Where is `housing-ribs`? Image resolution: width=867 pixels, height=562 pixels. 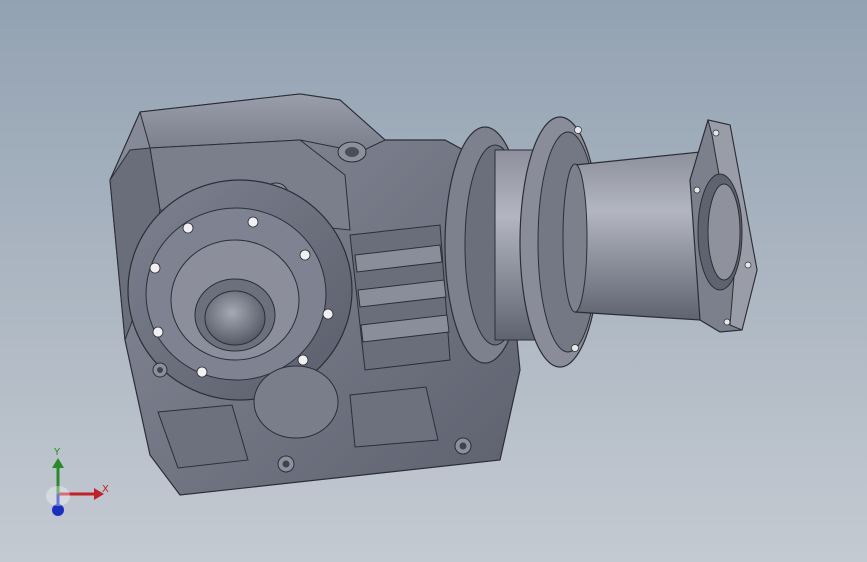 housing-ribs is located at coordinates (400, 297).